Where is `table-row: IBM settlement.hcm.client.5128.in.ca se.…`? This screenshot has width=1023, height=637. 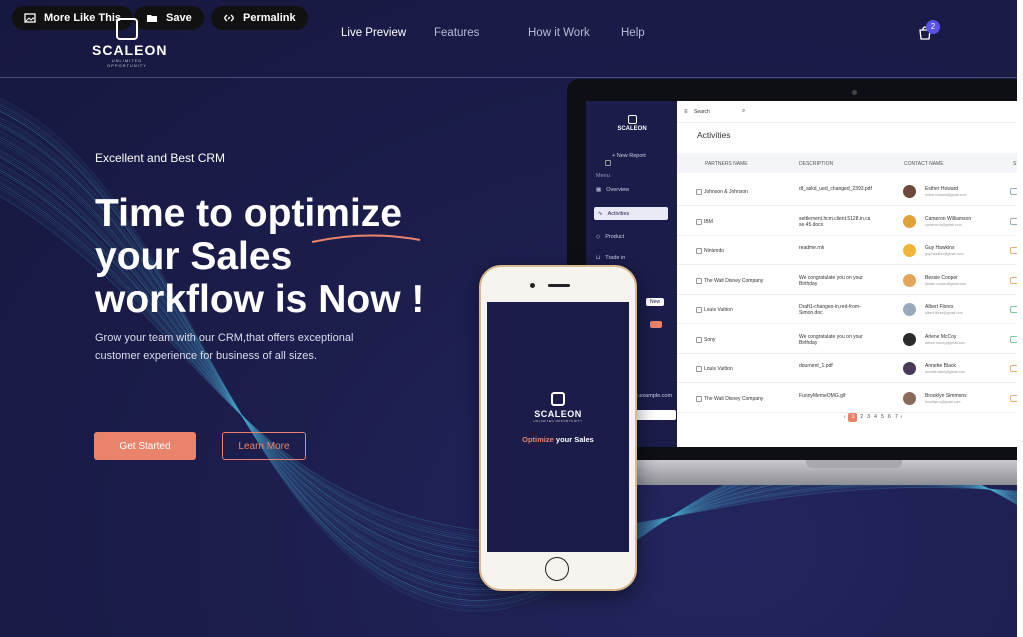
table-row: IBM settlement.hcm.client.5128.in.ca se.… is located at coordinates (850, 221).